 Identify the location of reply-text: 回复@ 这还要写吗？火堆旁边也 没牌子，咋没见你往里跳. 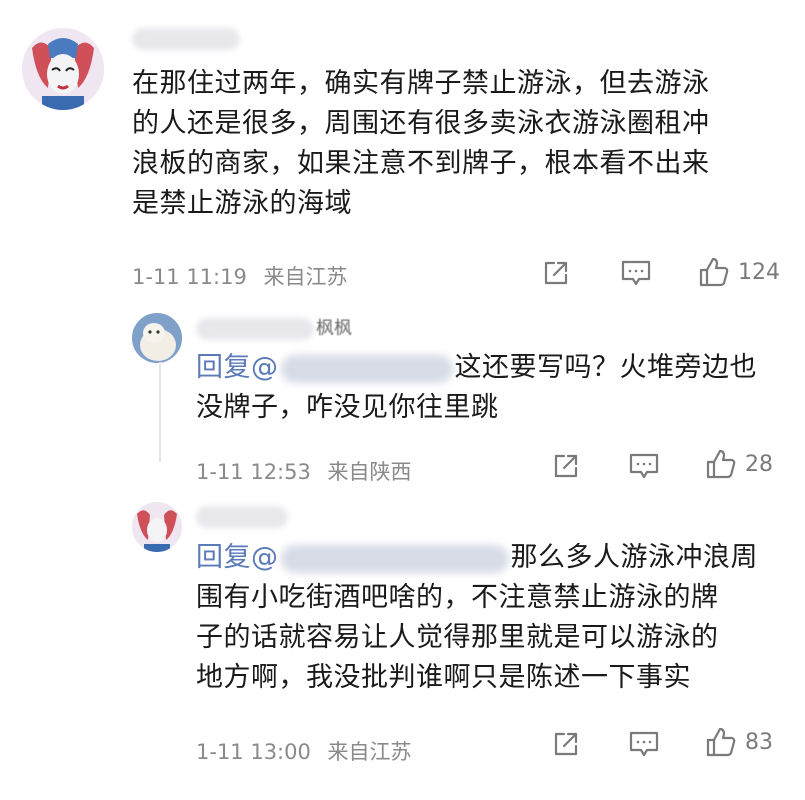
(476, 388).